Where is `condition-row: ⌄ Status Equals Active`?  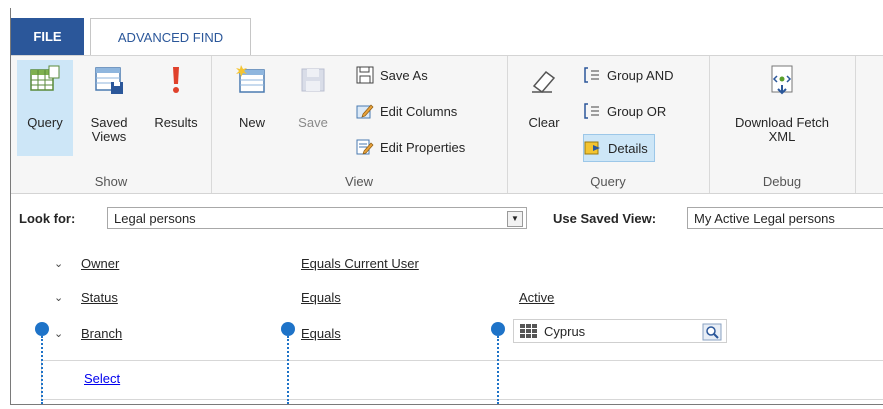 condition-row: ⌄ Status Equals Active is located at coordinates (447, 303).